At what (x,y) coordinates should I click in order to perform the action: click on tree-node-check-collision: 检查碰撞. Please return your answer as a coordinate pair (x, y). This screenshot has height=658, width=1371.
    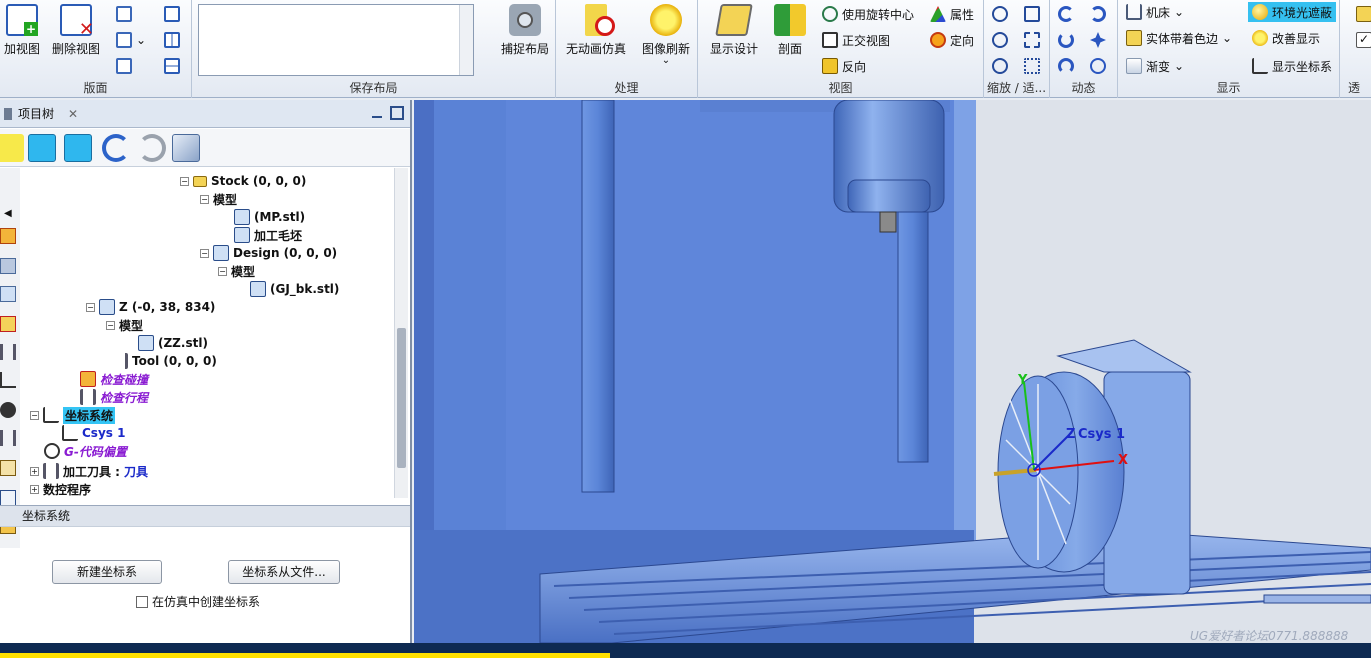
    Looking at the image, I should click on (114, 379).